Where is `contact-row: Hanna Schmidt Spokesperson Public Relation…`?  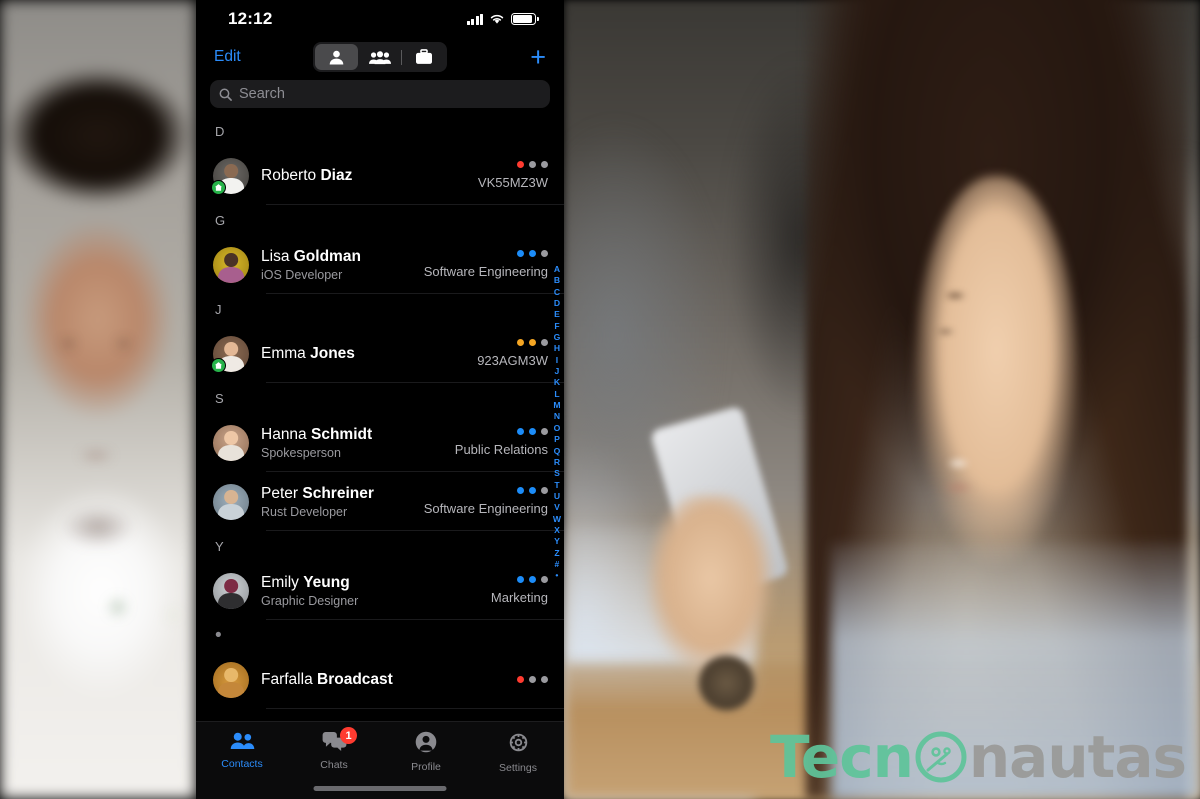
contact-row: Hanna Schmidt Spokesperson Public Relation… is located at coordinates (380, 442).